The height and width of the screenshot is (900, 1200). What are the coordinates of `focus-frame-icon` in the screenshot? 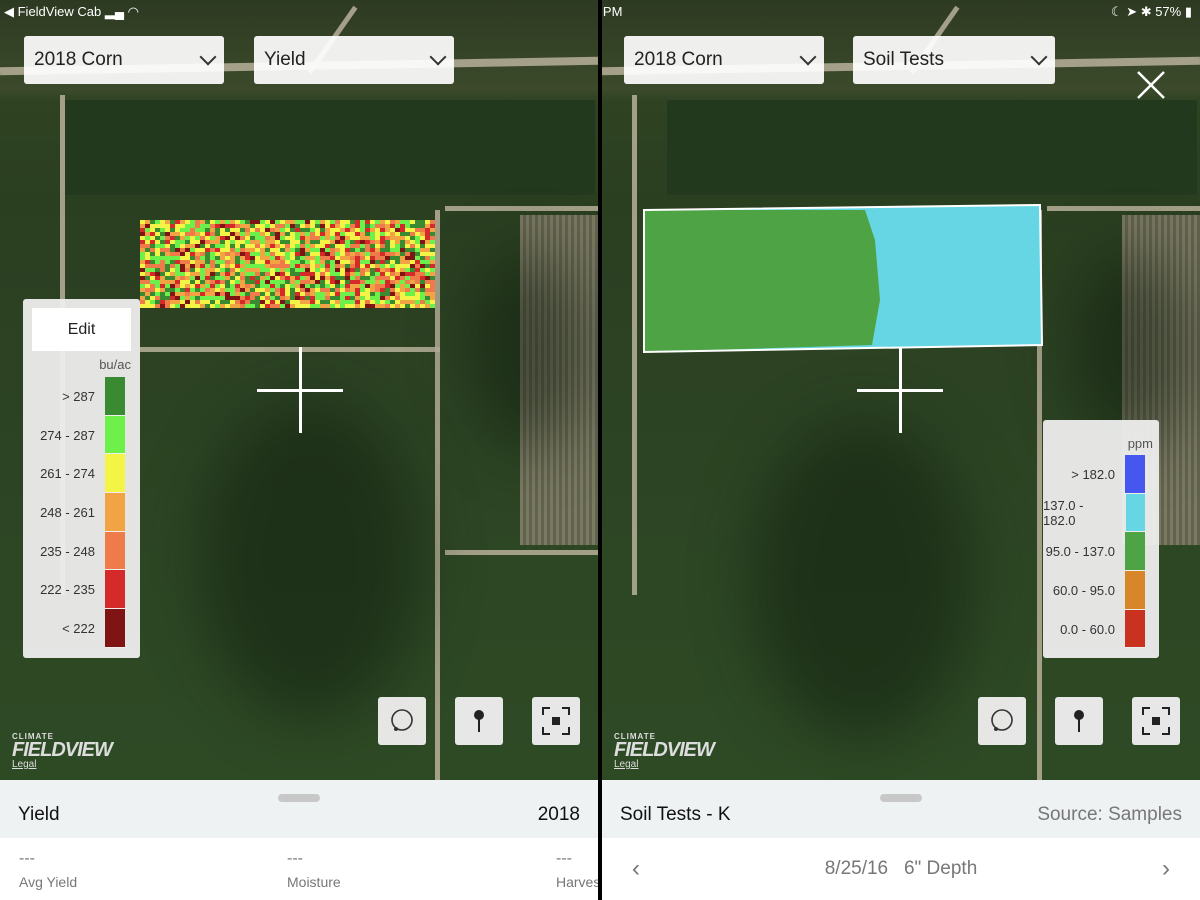 It's located at (556, 721).